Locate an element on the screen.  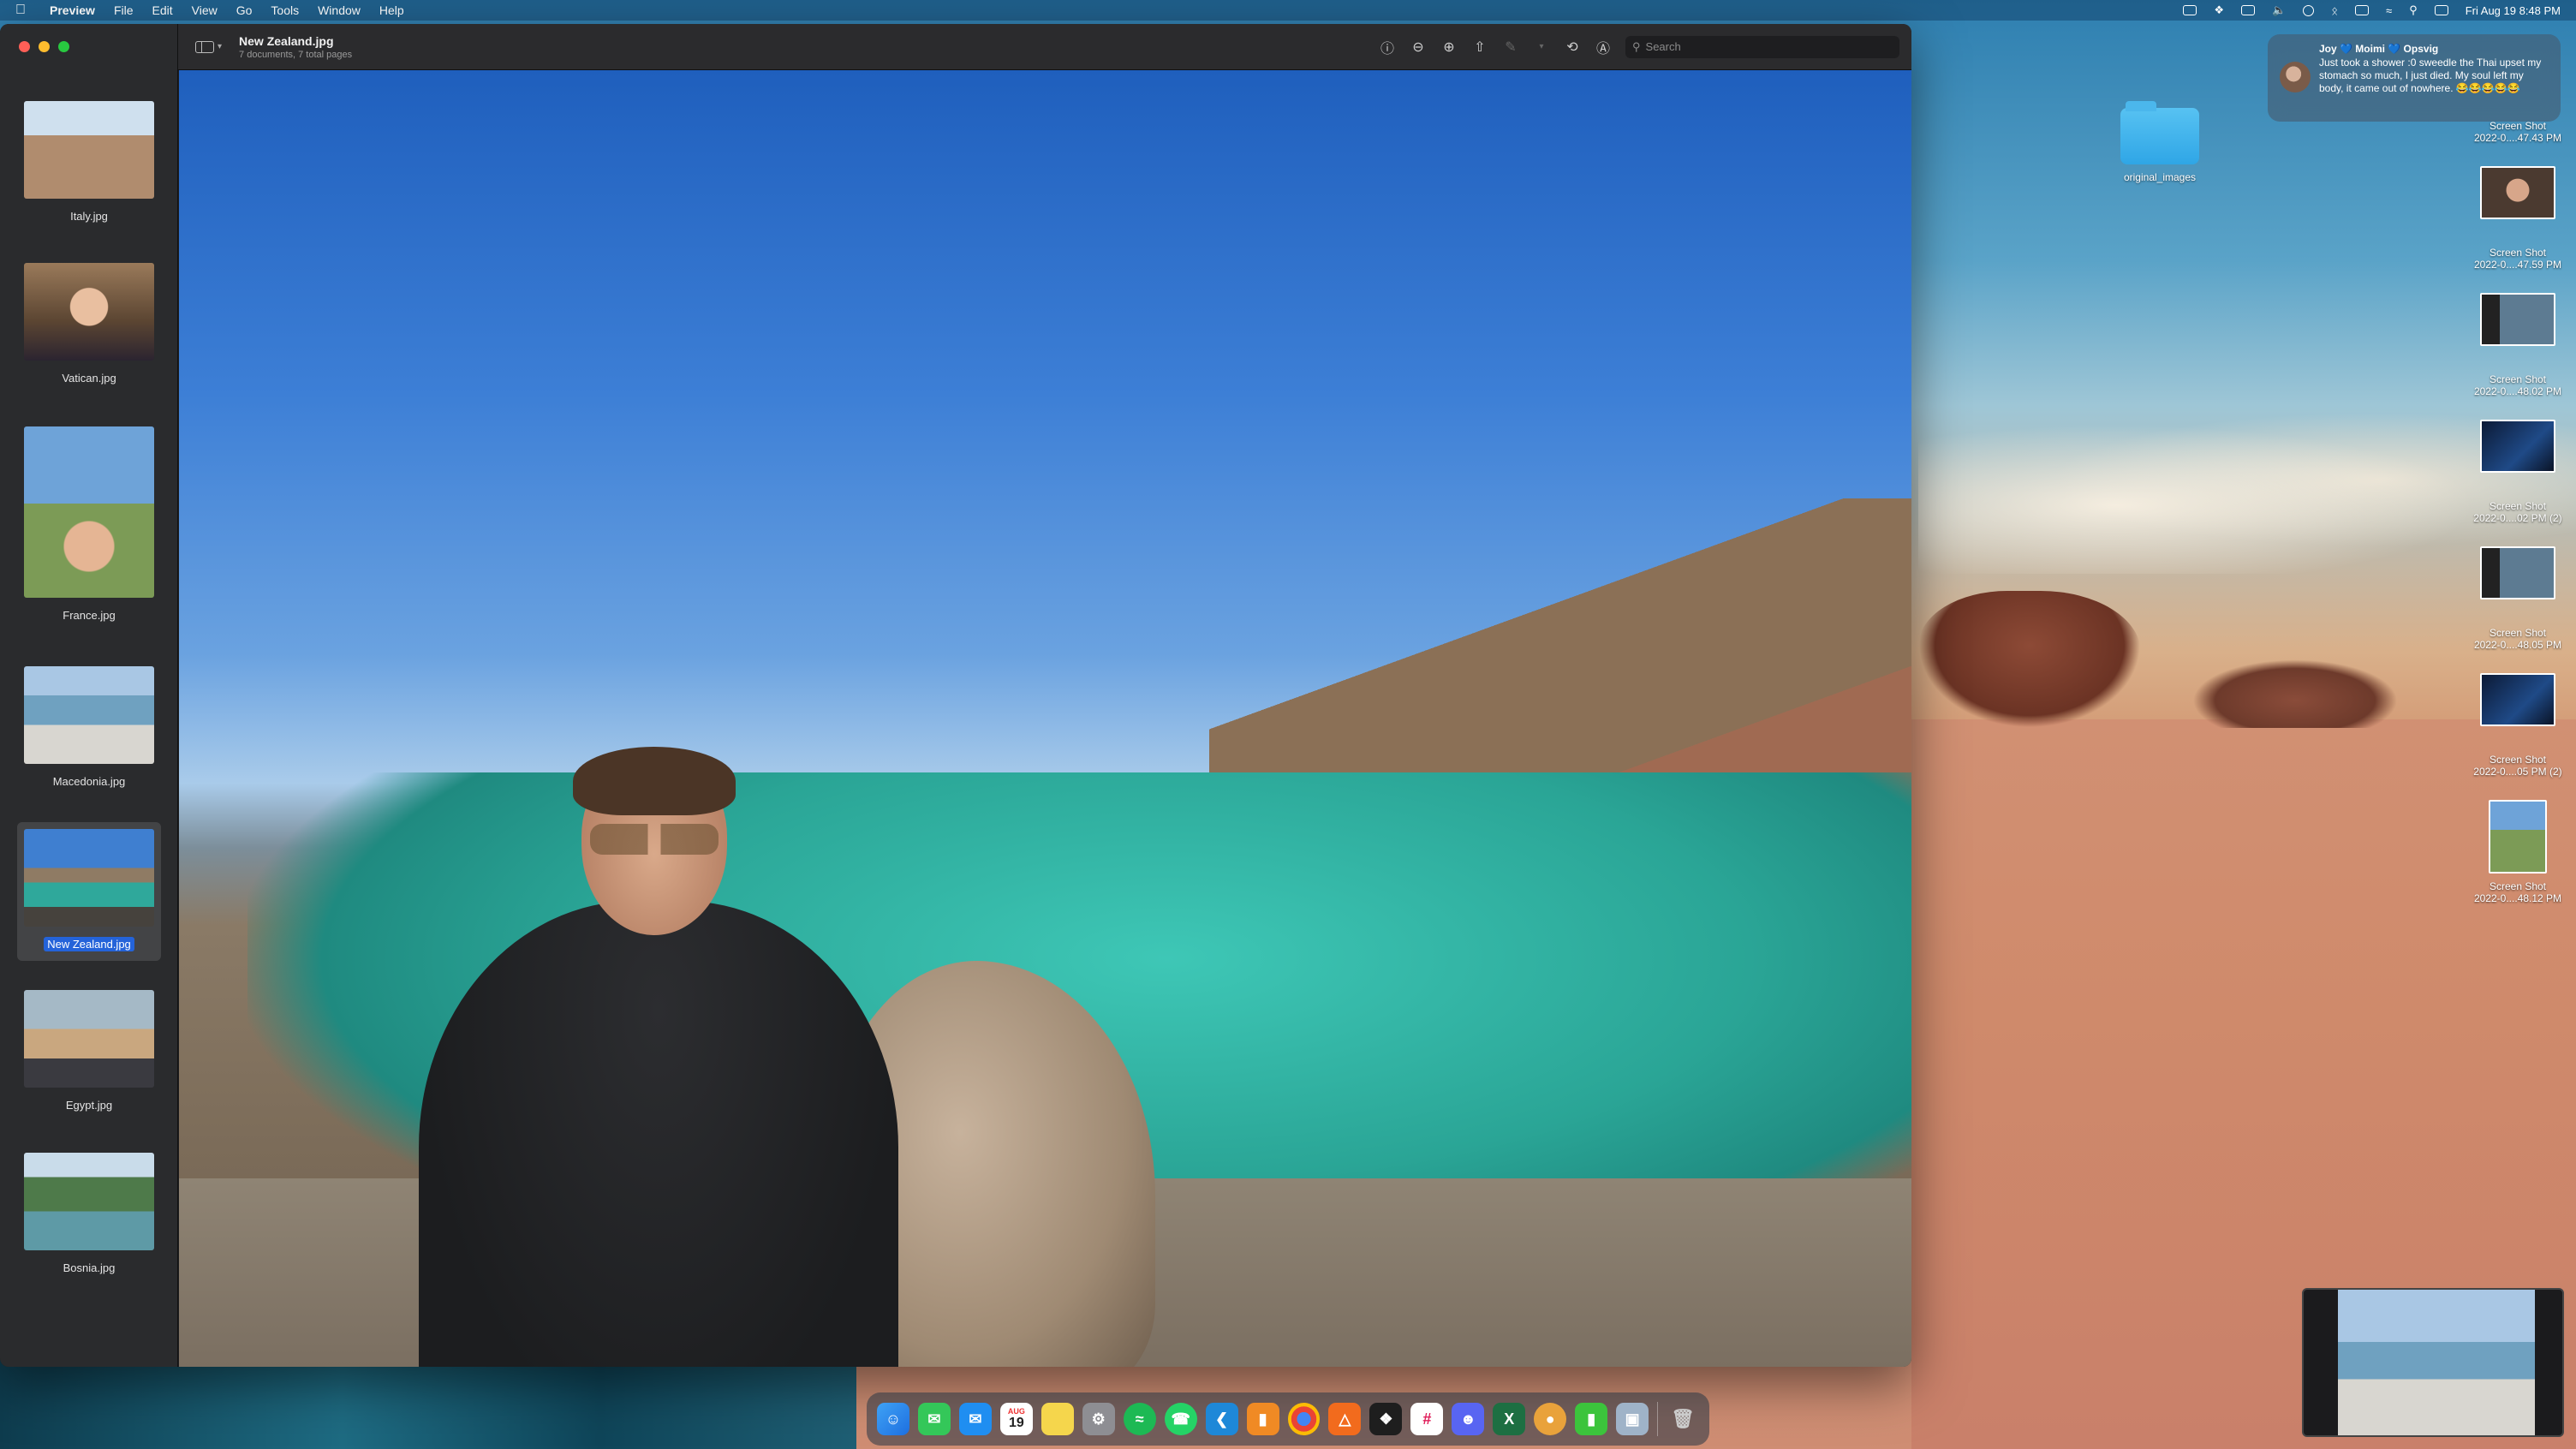
desktop-mesa is located at coordinates (2030, 659).